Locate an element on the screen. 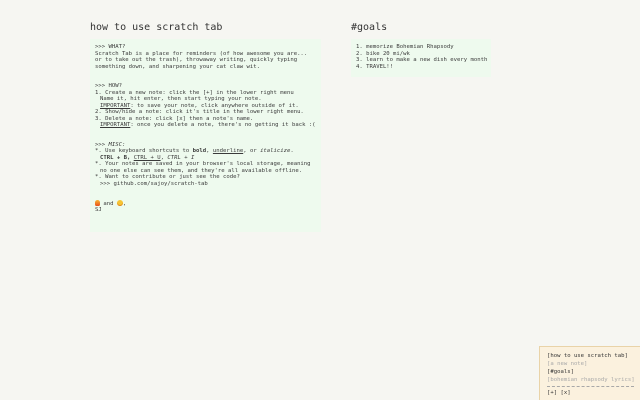  italic-word: italicize is located at coordinates (275, 151).